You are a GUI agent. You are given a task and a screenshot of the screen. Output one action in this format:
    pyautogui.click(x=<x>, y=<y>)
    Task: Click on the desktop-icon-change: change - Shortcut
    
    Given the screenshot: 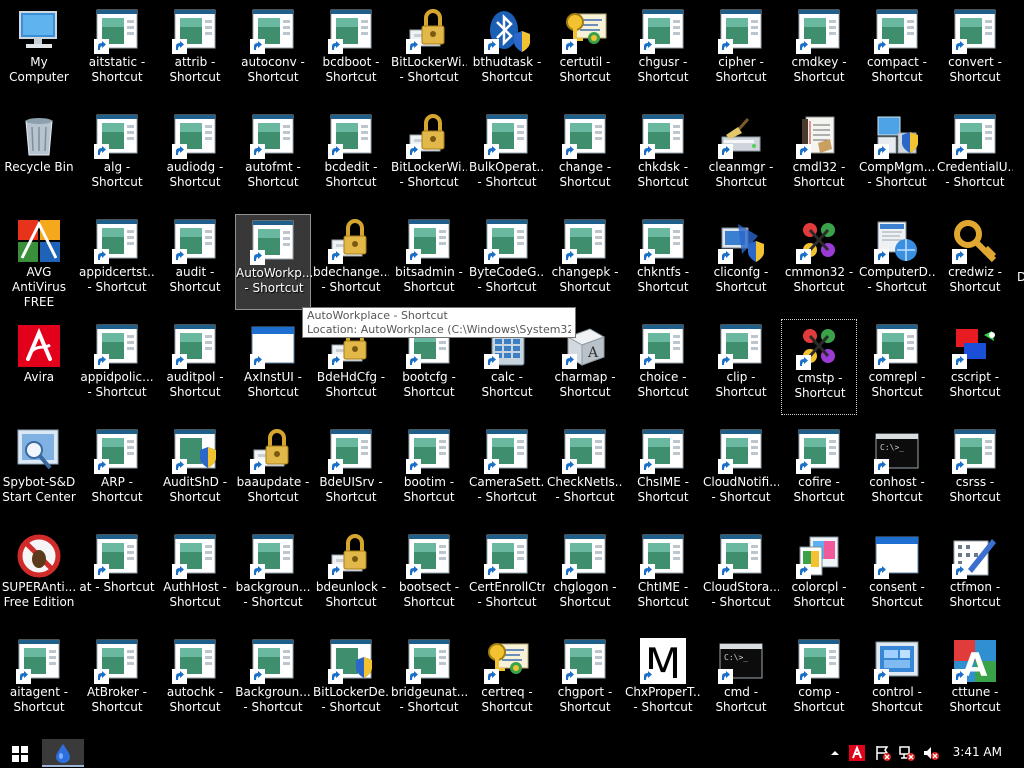 What is the action you would take?
    pyautogui.click(x=585, y=157)
    